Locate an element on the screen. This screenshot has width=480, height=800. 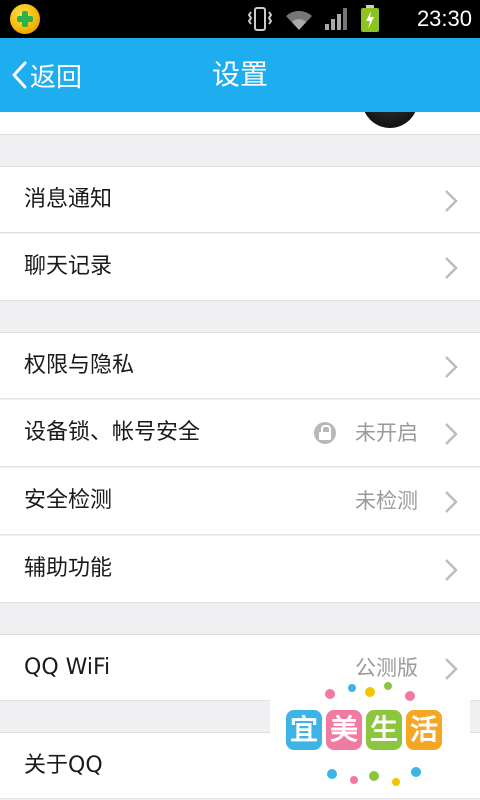
settings-item-value: 未开启 is located at coordinates (386, 433).